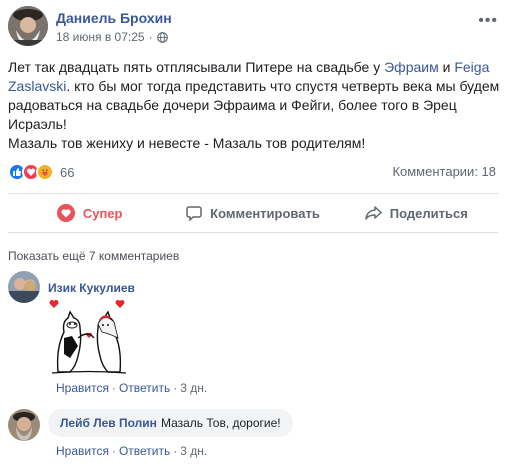  What do you see at coordinates (265, 213) in the screenshot?
I see `comment-label: Комментировать` at bounding box center [265, 213].